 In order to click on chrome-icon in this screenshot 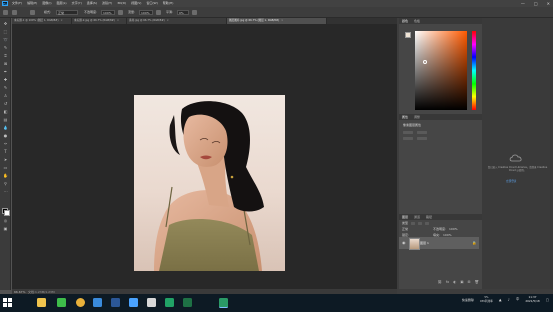, I will do `click(80, 302)`.